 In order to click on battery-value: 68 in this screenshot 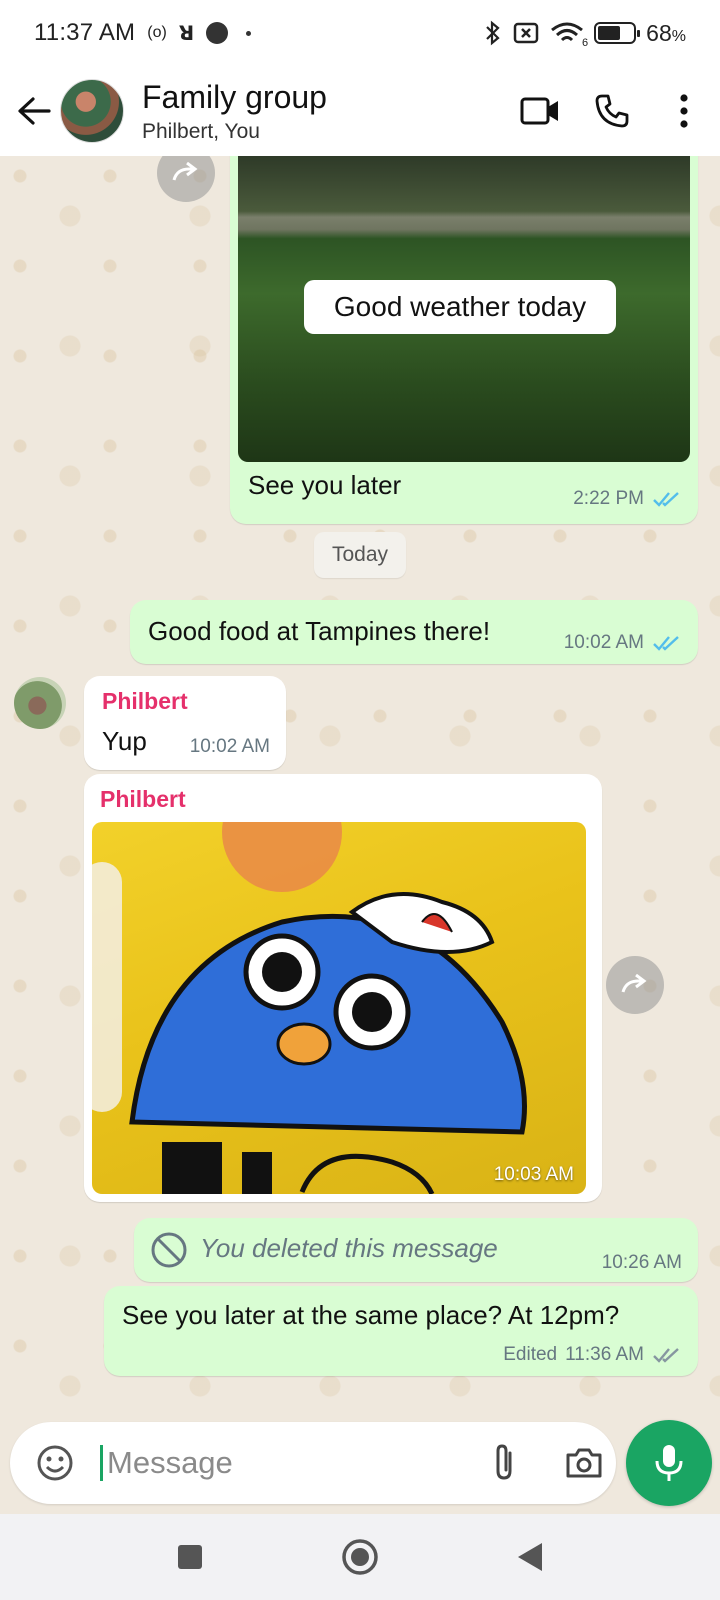, I will do `click(659, 32)`.